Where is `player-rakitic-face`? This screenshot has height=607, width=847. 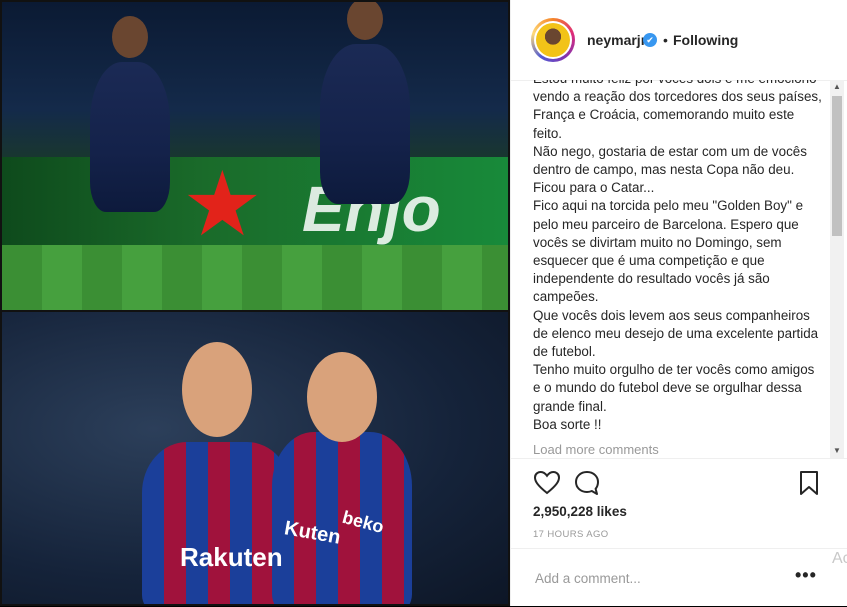
player-rakitic-face is located at coordinates (217, 389).